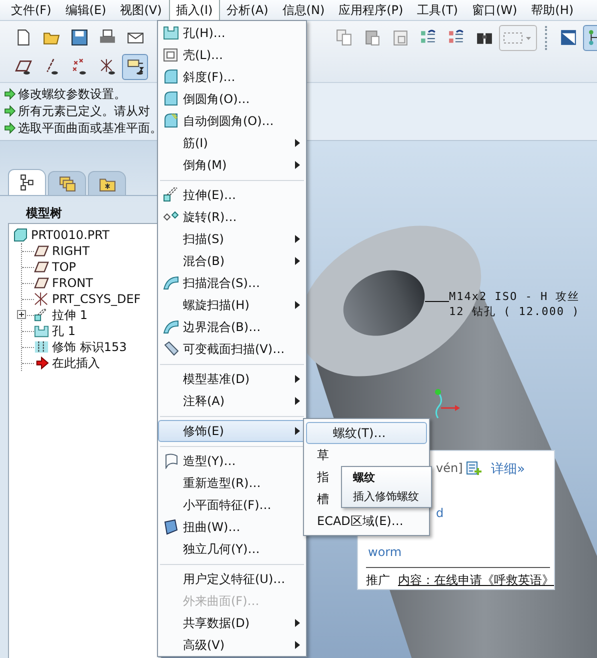 The image size is (597, 658). Describe the element at coordinates (474, 468) in the screenshot. I see `add-note-icon` at that location.